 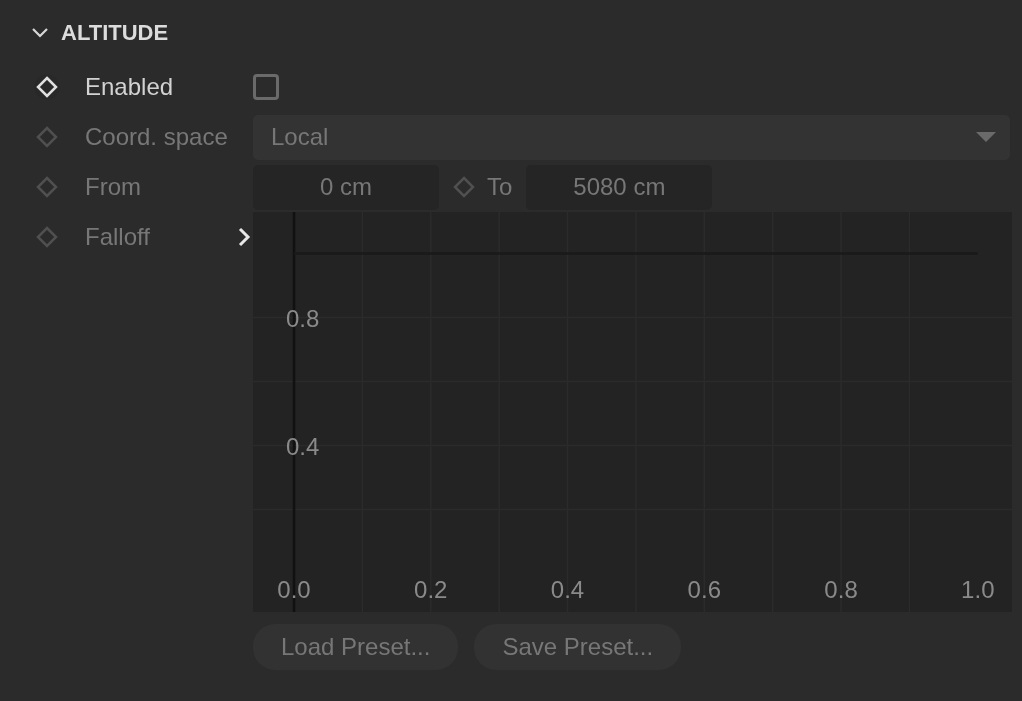 I want to click on dropdown-caret-icon, so click(x=986, y=137).